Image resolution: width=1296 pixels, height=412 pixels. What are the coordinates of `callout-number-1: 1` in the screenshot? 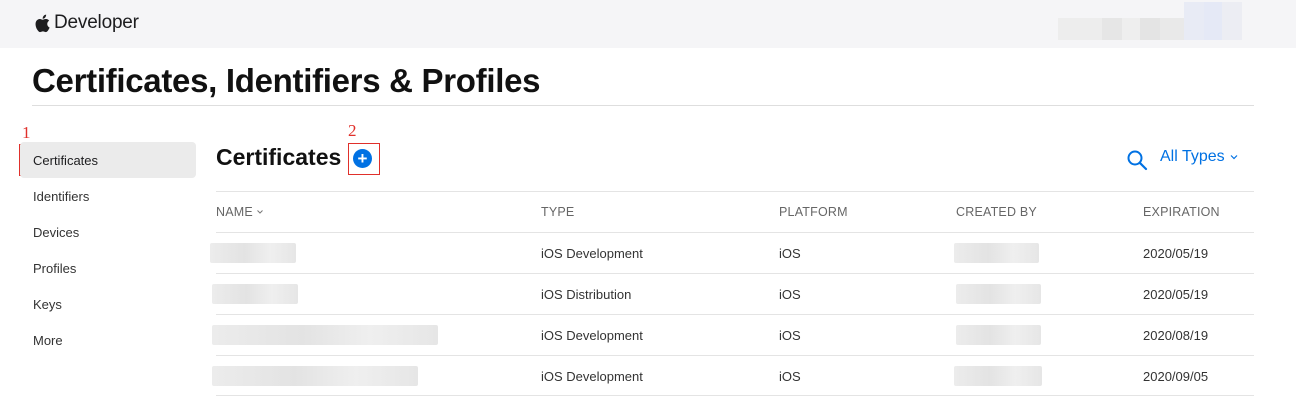 It's located at (26, 132).